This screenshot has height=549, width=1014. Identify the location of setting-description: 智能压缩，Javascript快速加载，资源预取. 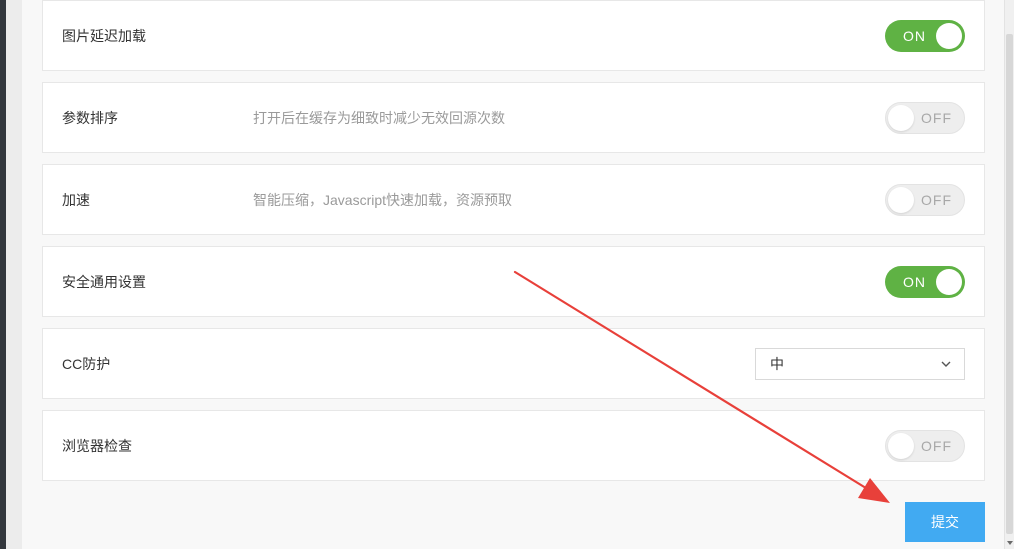
(383, 199).